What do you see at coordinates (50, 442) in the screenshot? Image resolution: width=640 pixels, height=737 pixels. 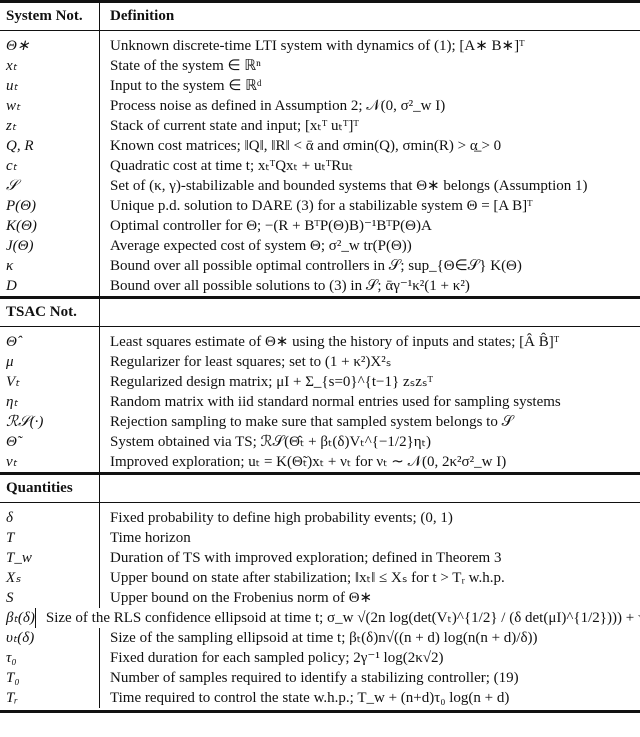 I see `notation-symbol: Θ̃` at bounding box center [50, 442].